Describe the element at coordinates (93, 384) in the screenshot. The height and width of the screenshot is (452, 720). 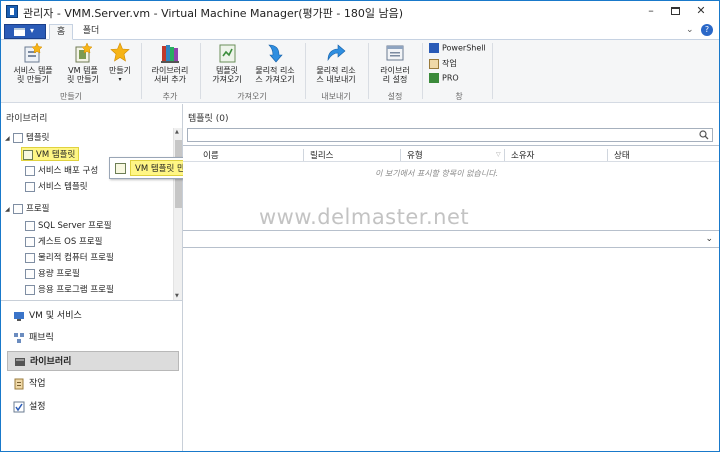
I see `nav-jobs: 작업` at that location.